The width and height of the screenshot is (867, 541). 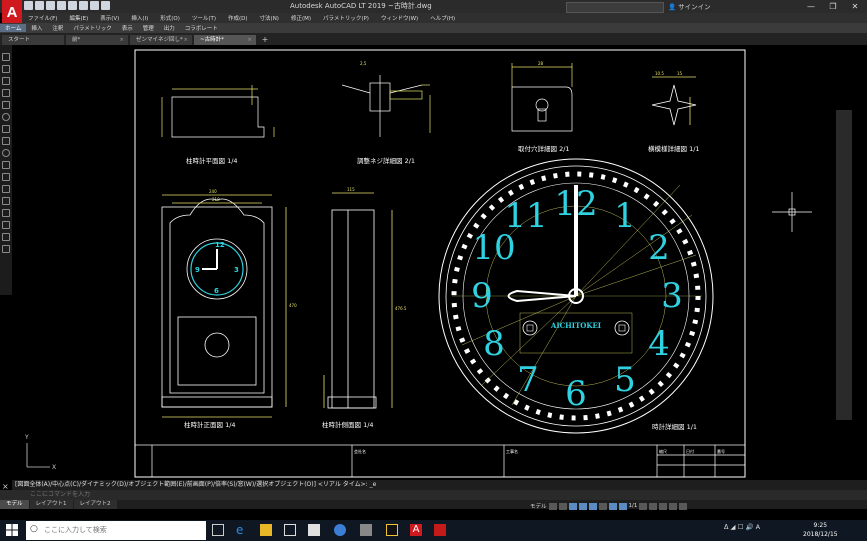 What do you see at coordinates (119, 530) in the screenshot?
I see `taskbar-search-input` at bounding box center [119, 530].